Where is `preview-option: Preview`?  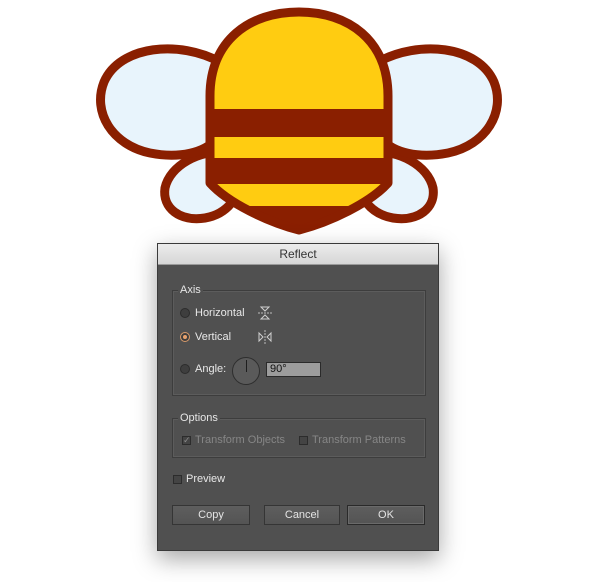
preview-option: Preview is located at coordinates (199, 479).